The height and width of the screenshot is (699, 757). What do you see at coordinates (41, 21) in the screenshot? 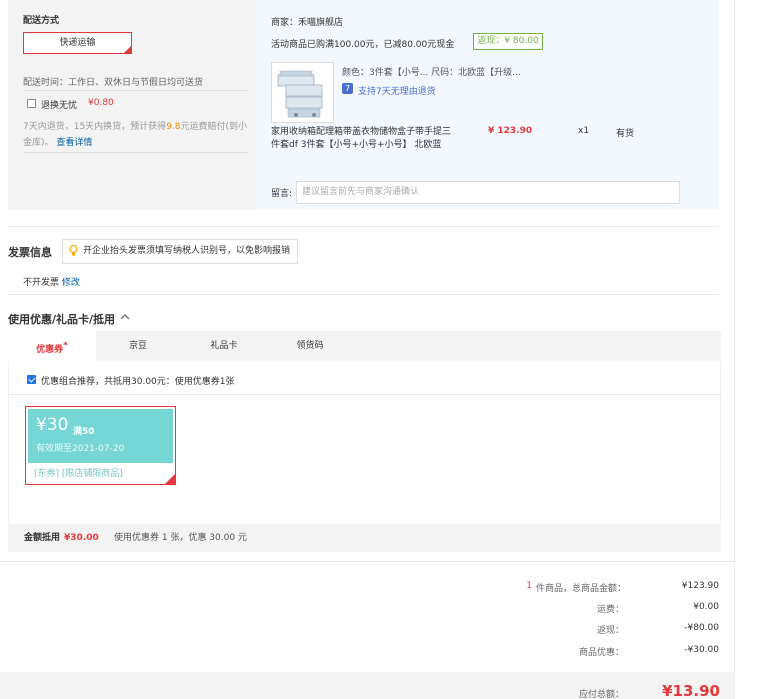
I see `shipping-title: 配送方式` at bounding box center [41, 21].